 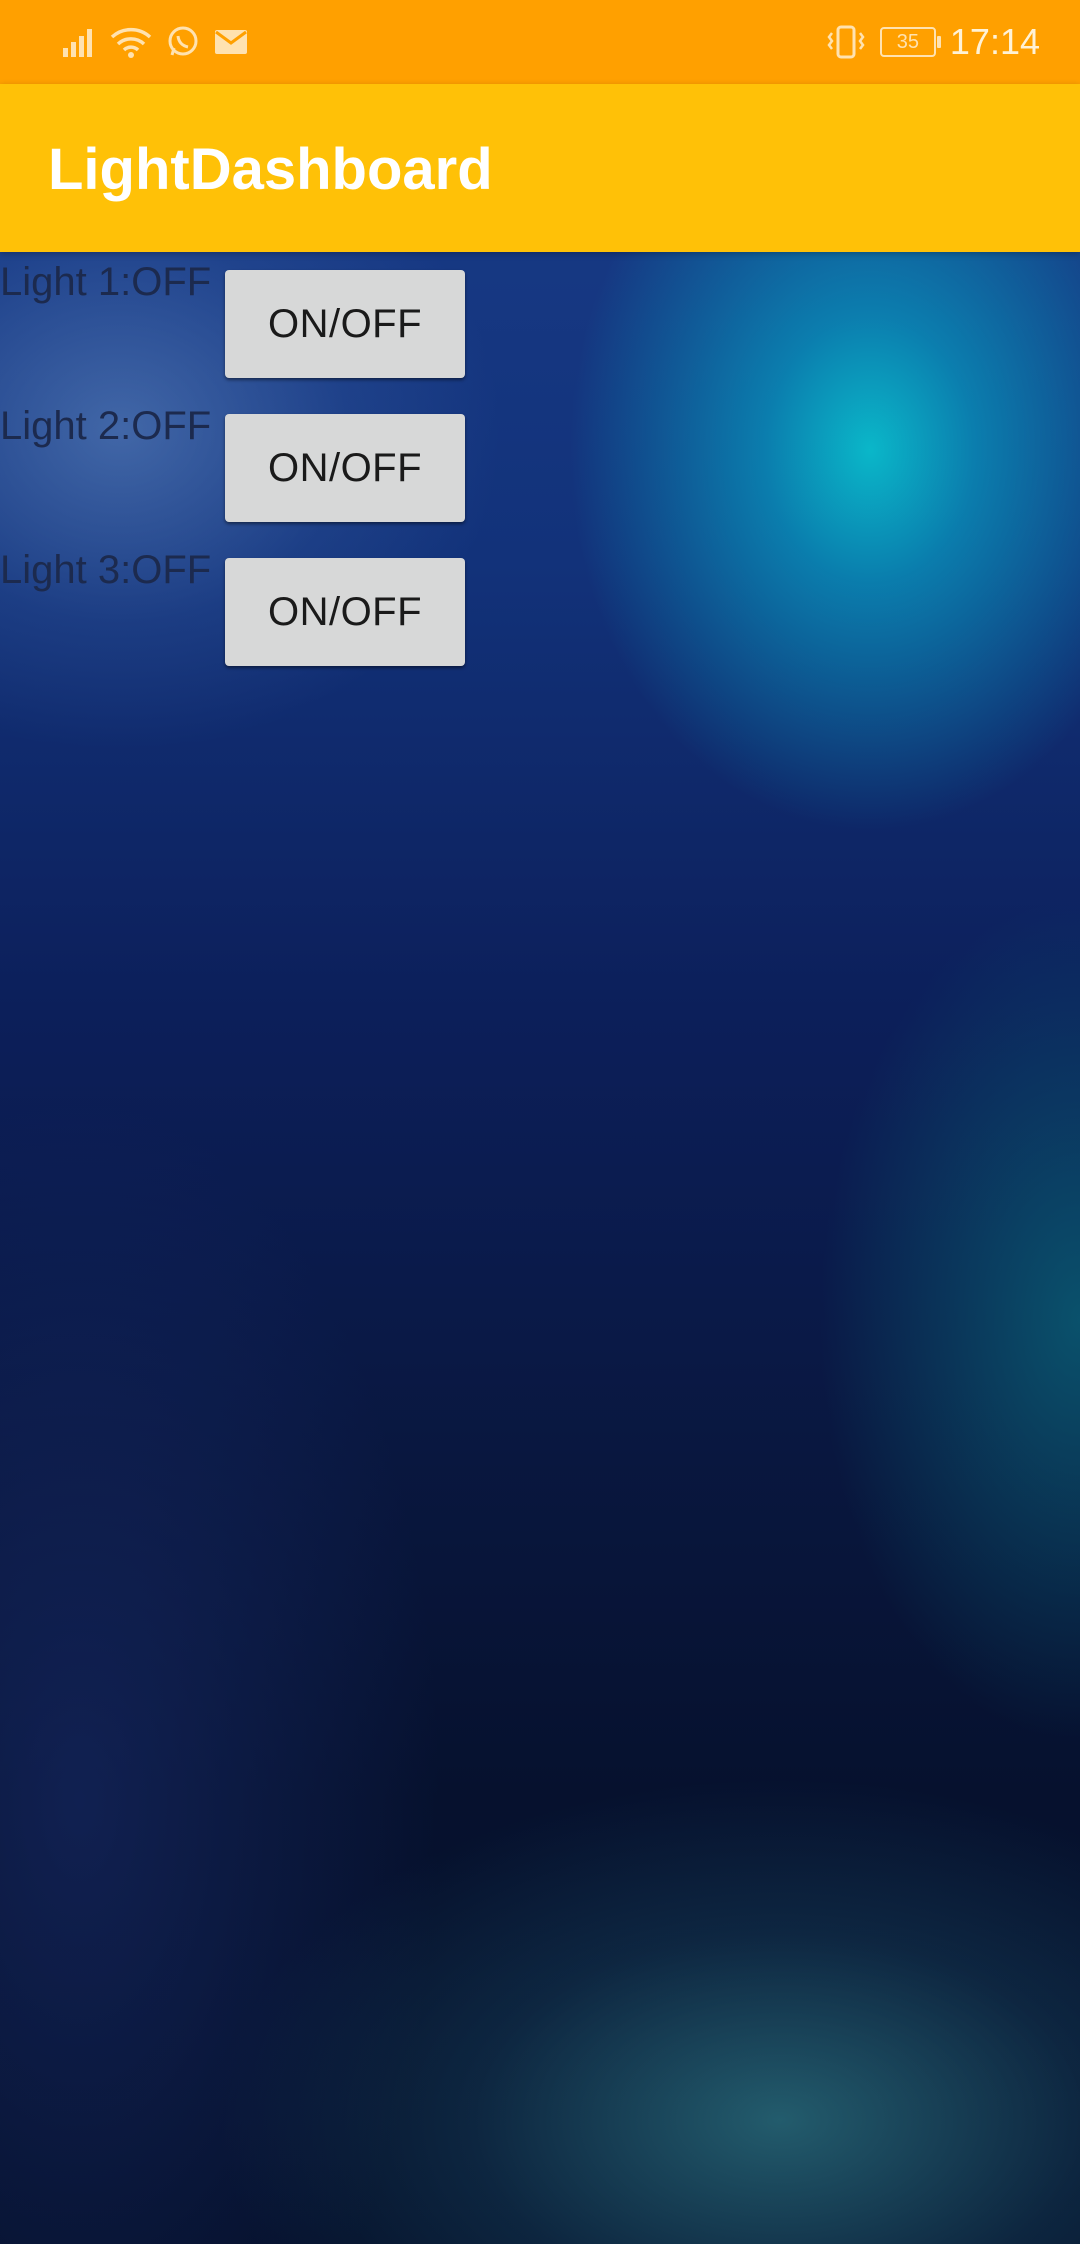 What do you see at coordinates (106, 282) in the screenshot?
I see `light-1-status-label: Light 1:OFF` at bounding box center [106, 282].